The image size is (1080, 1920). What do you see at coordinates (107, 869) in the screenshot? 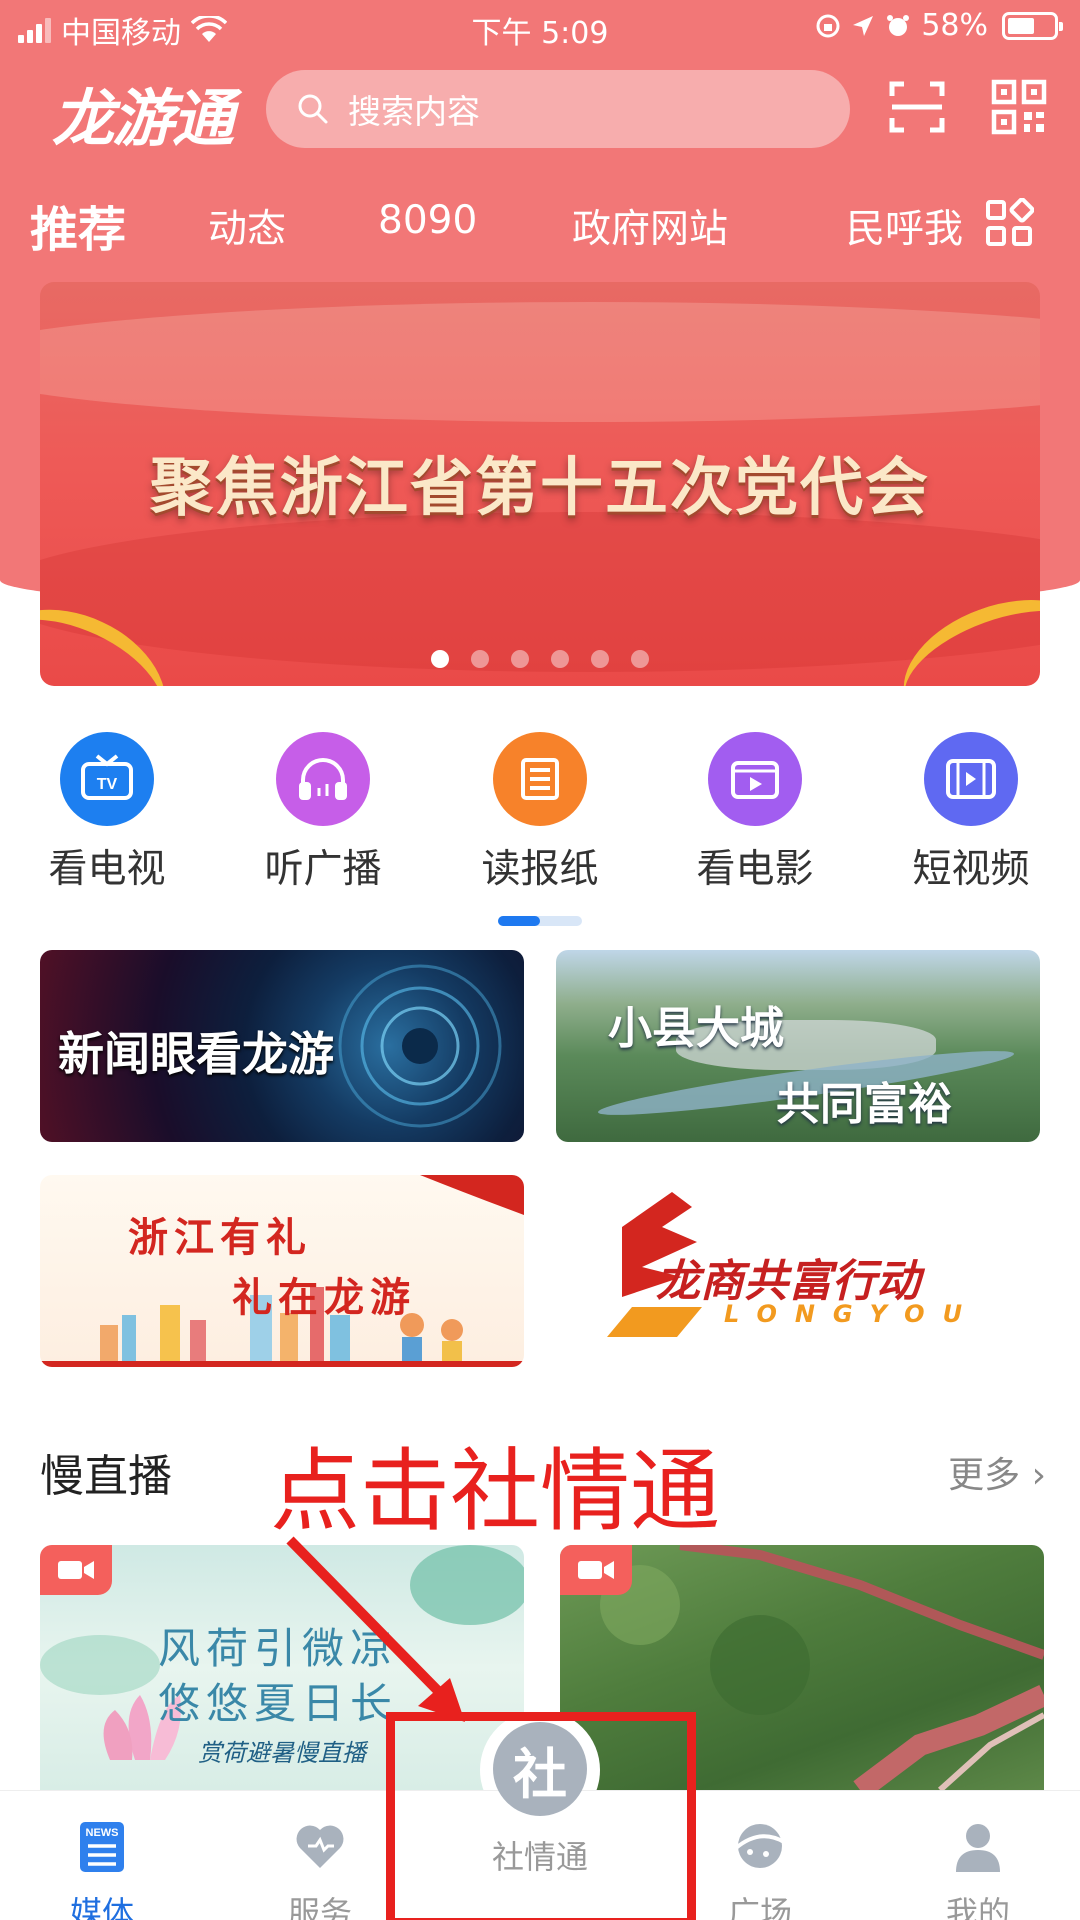
I see `quick-label: 看电视` at bounding box center [107, 869].